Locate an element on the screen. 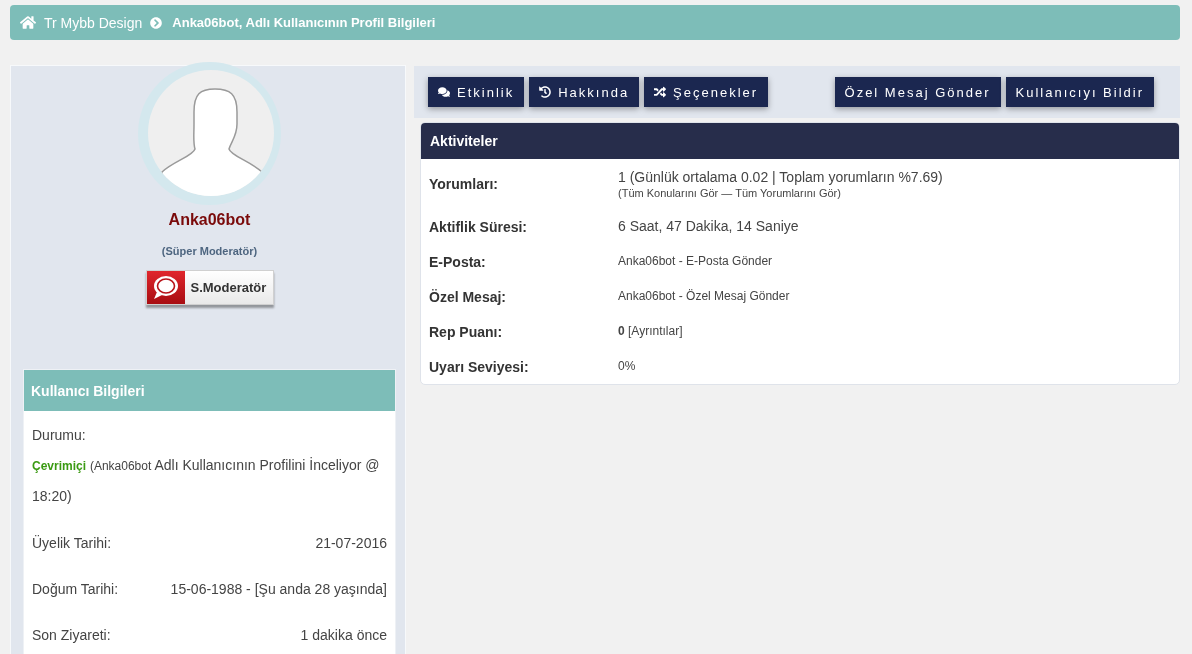 Image resolution: width=1192 pixels, height=654 pixels. field-label: Doğum Tarihi: is located at coordinates (75, 589).